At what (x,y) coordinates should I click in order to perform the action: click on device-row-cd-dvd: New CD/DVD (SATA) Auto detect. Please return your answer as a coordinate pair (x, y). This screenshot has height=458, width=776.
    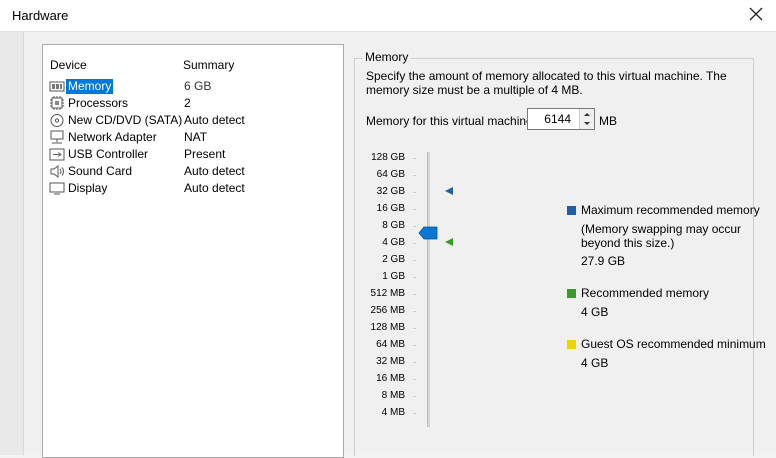
    Looking at the image, I should click on (194, 120).